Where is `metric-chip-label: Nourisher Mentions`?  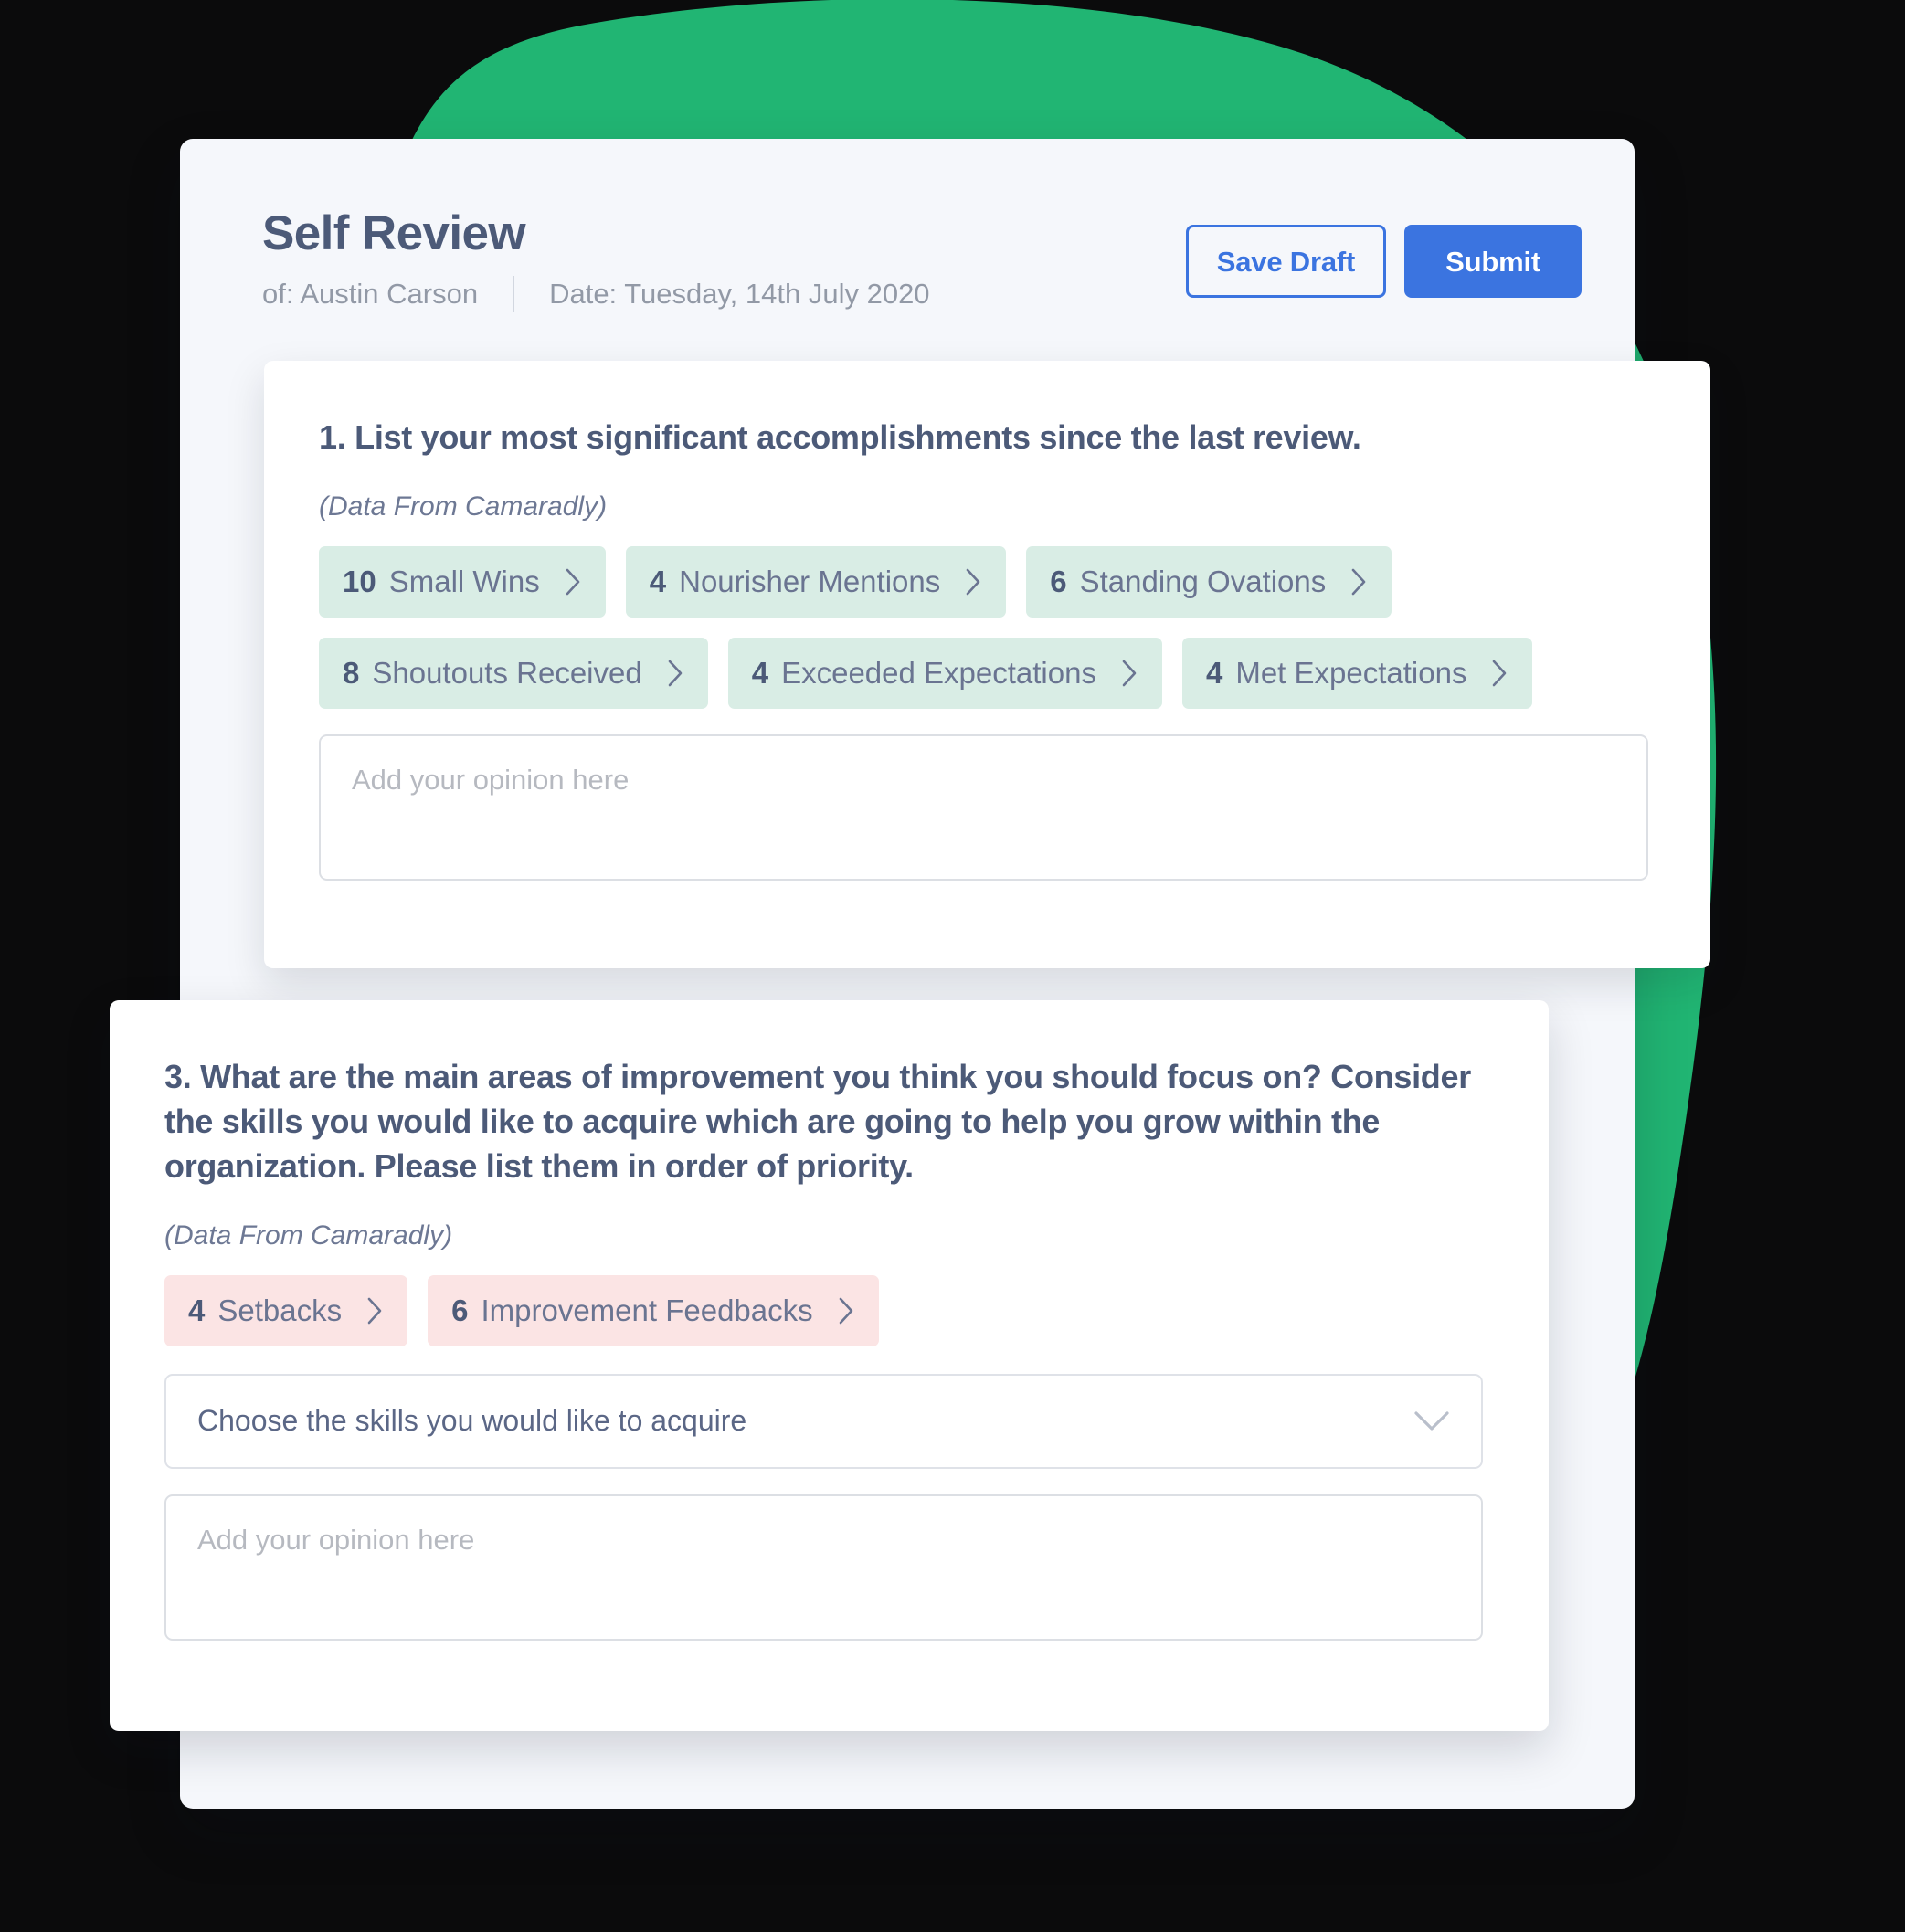 metric-chip-label: Nourisher Mentions is located at coordinates (810, 582).